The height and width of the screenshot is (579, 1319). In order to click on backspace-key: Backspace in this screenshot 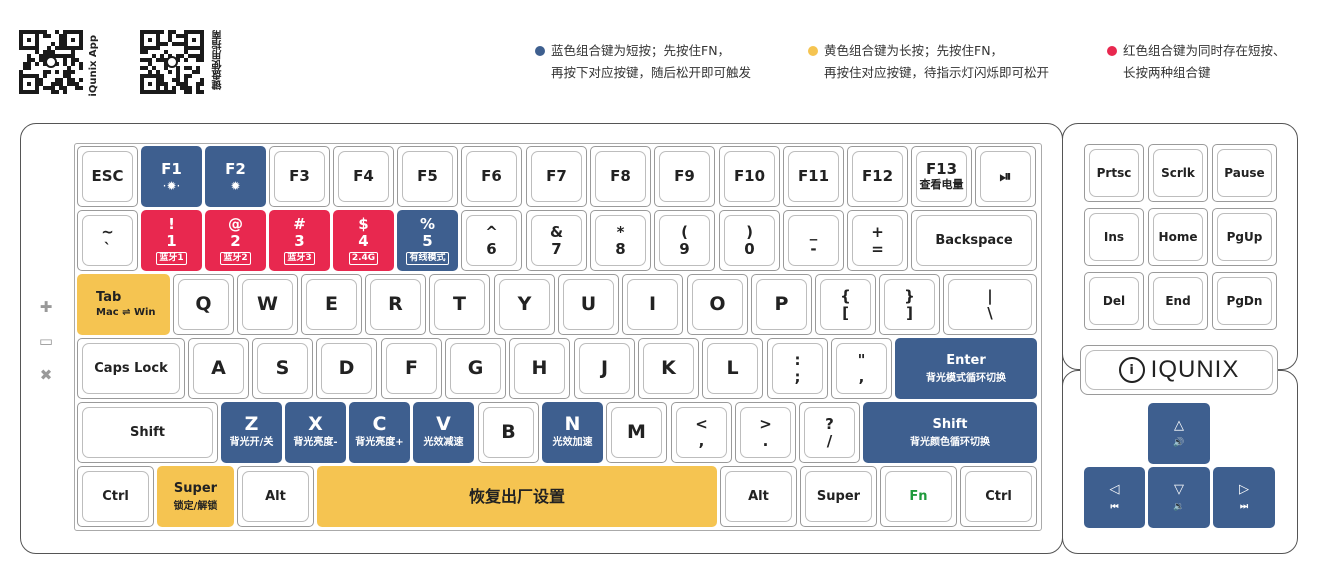, I will do `click(974, 240)`.